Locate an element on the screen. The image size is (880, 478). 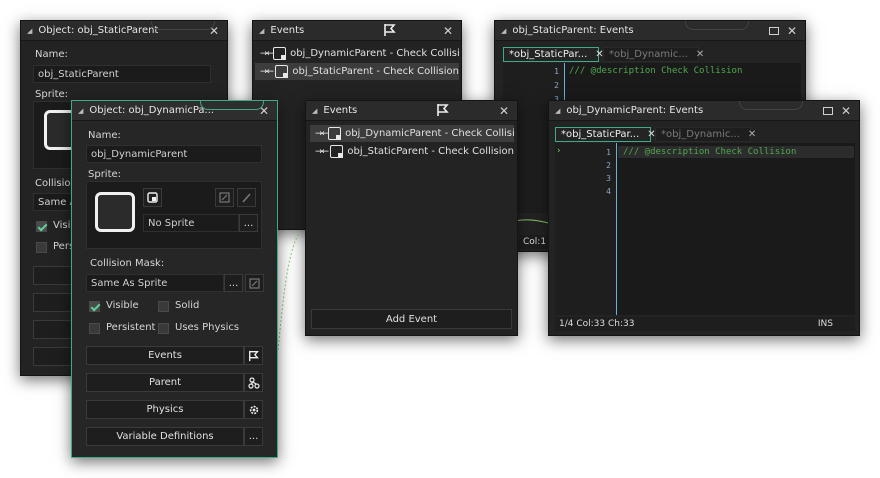
status-bar: 1/4 Col:33 Ch:33 INS is located at coordinates (705, 324).